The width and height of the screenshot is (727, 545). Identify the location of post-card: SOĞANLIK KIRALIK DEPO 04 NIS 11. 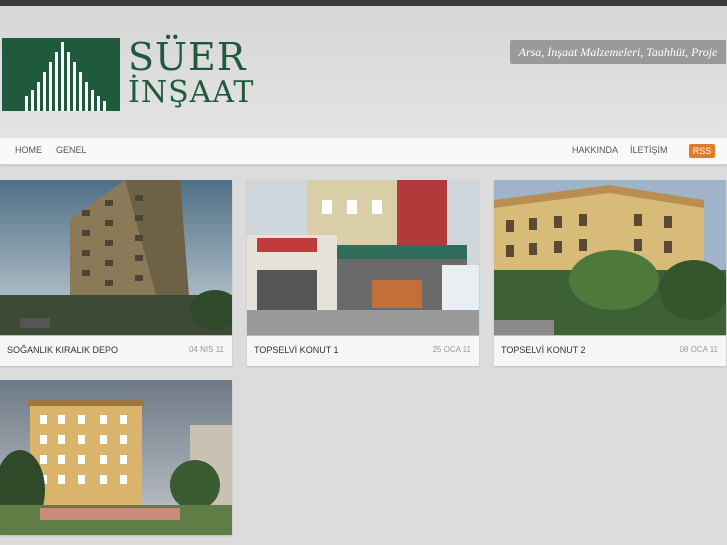
(116, 273).